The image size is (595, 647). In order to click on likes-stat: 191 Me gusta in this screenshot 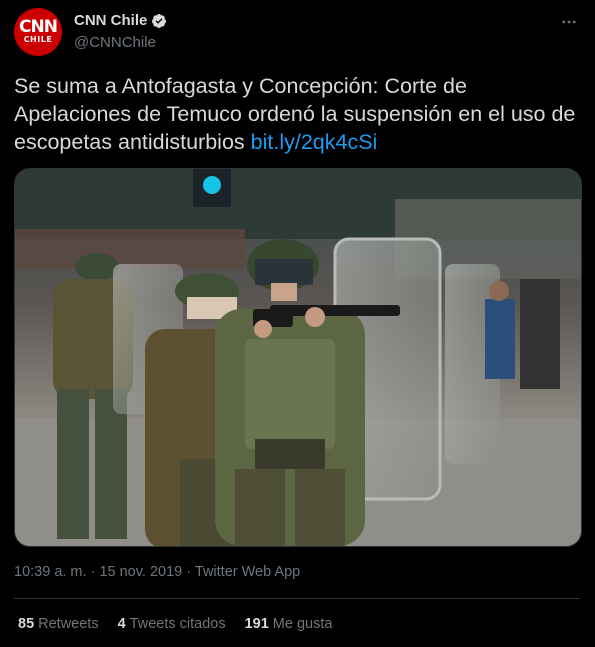, I will do `click(289, 624)`.